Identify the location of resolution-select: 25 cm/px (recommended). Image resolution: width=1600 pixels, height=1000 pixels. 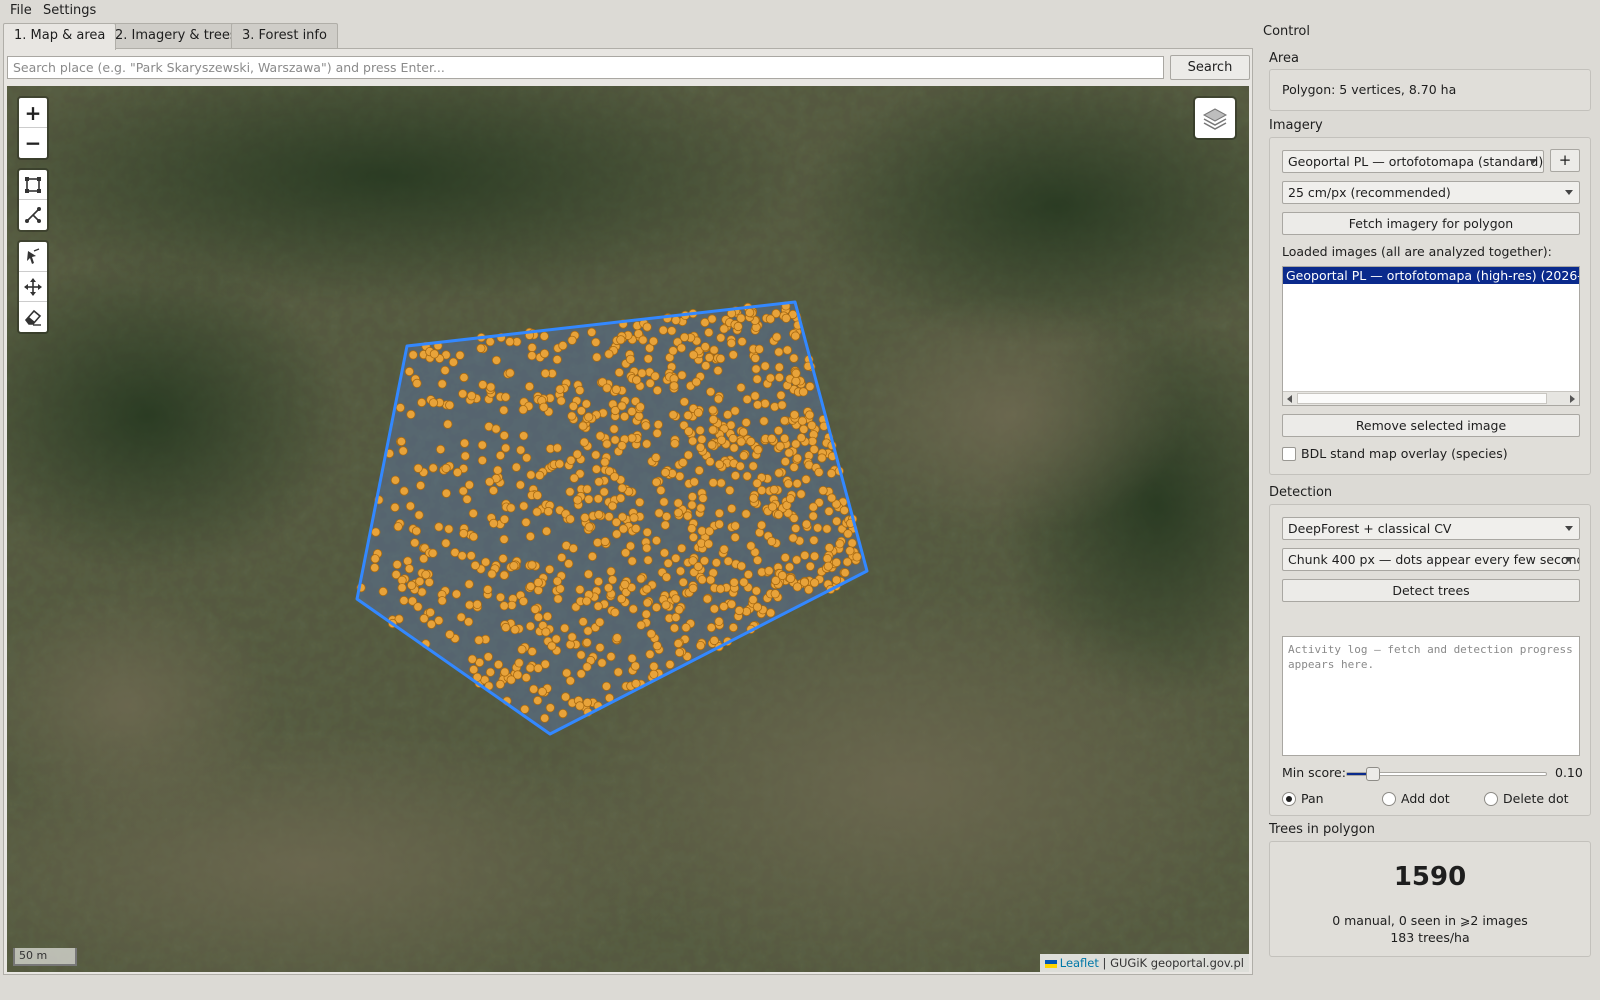
(1431, 192).